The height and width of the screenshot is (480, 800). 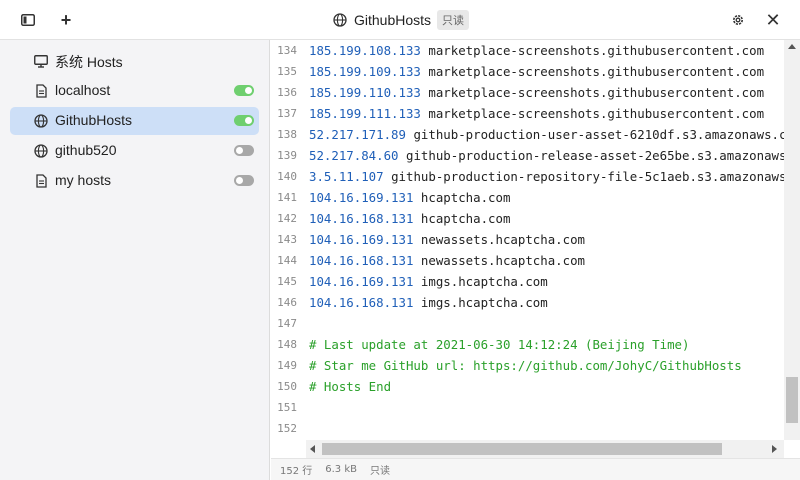 What do you see at coordinates (350, 386) in the screenshot?
I see `comment-text: # Hosts End` at bounding box center [350, 386].